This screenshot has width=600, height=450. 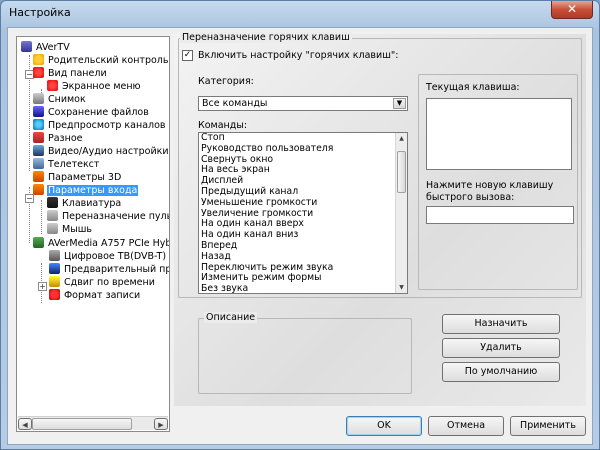 I want to click on tree-item-teletext: Телетекст, so click(x=66, y=164).